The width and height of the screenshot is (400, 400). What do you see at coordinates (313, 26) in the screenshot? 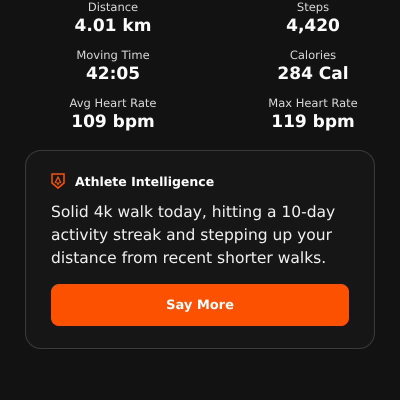
I see `stat-value: 4,420` at bounding box center [313, 26].